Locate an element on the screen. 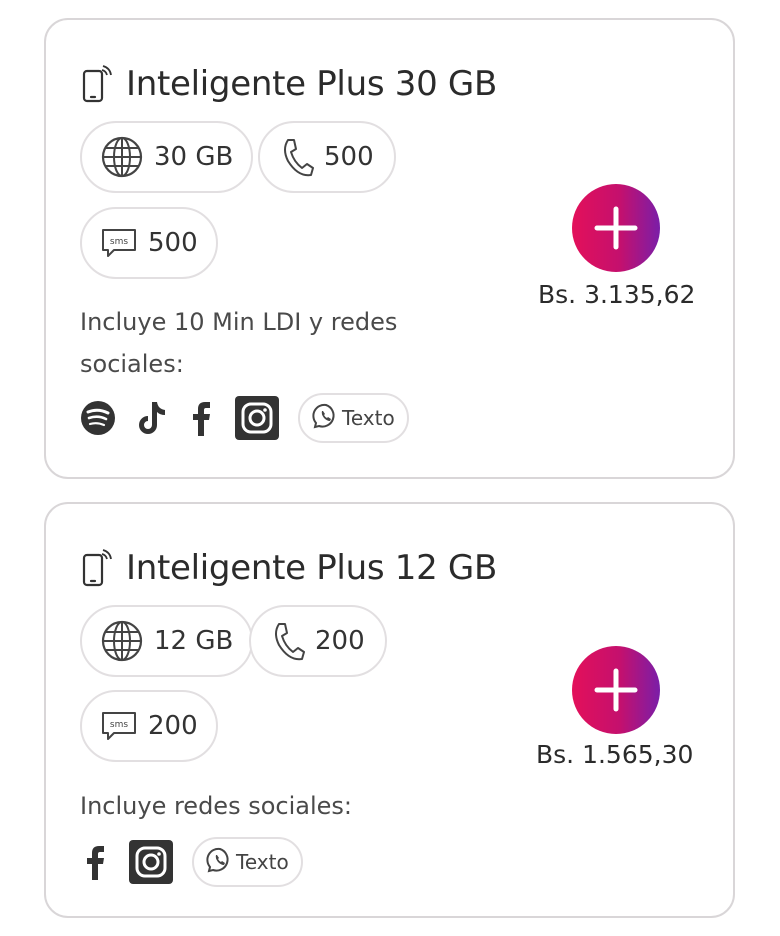 The height and width of the screenshot is (936, 780). includes-line: sociales: is located at coordinates (132, 364).